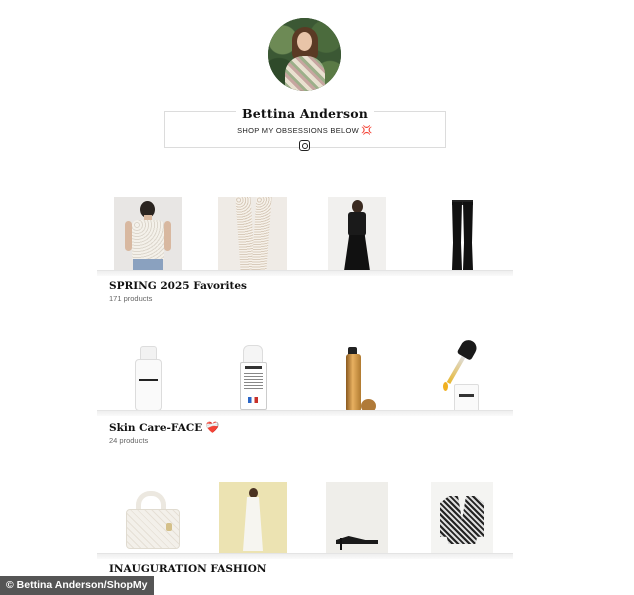  What do you see at coordinates (361, 378) in the screenshot?
I see `product-tanning-spray` at bounding box center [361, 378].